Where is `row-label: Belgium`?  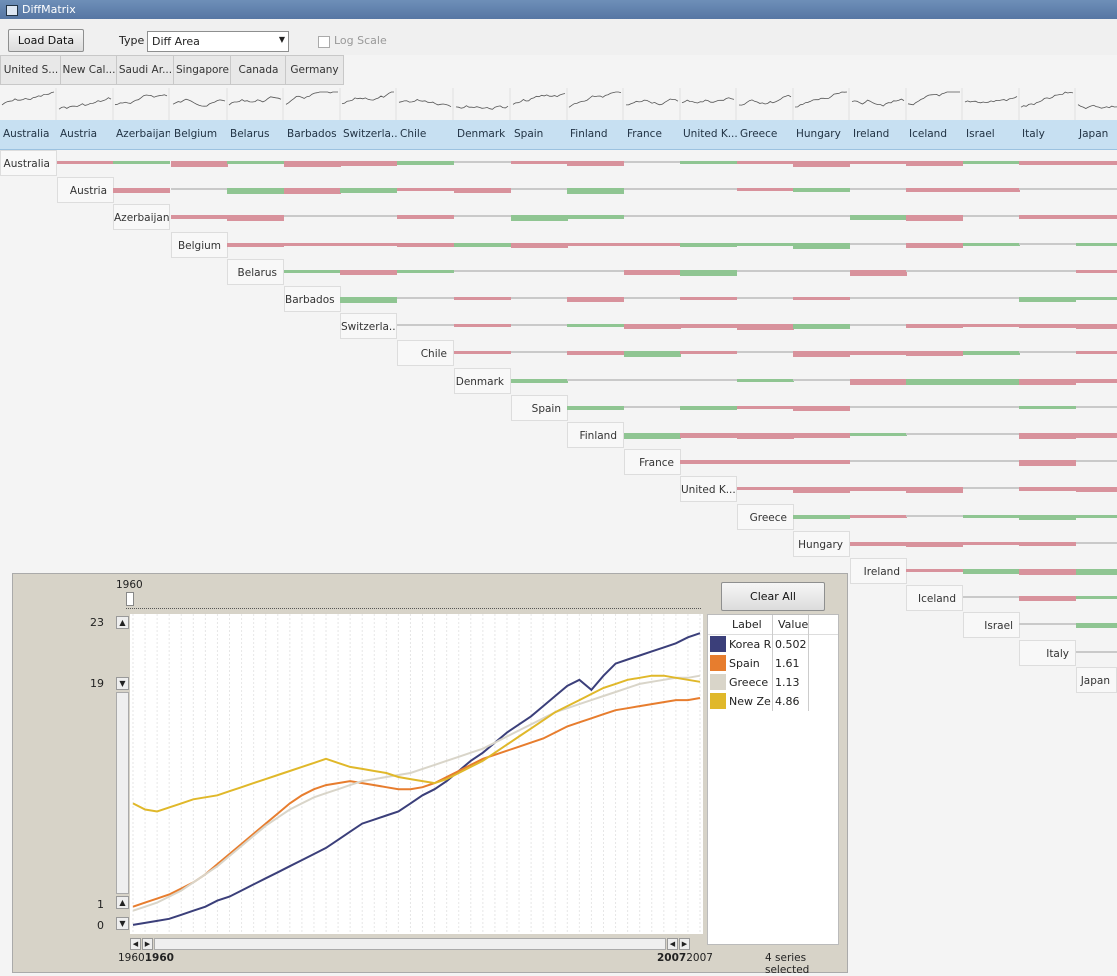 row-label: Belgium is located at coordinates (199, 244).